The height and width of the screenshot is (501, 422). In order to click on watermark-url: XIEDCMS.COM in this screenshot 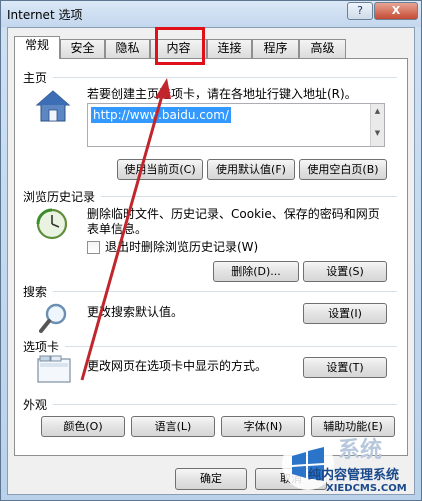, I will do `click(366, 488)`.